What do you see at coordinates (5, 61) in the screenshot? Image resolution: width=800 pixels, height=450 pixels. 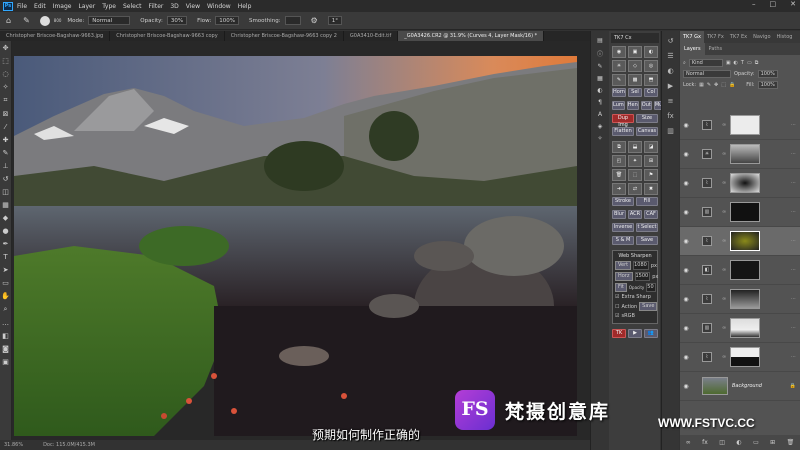 I see `marquee-tool-icon: ⬚` at bounding box center [5, 61].